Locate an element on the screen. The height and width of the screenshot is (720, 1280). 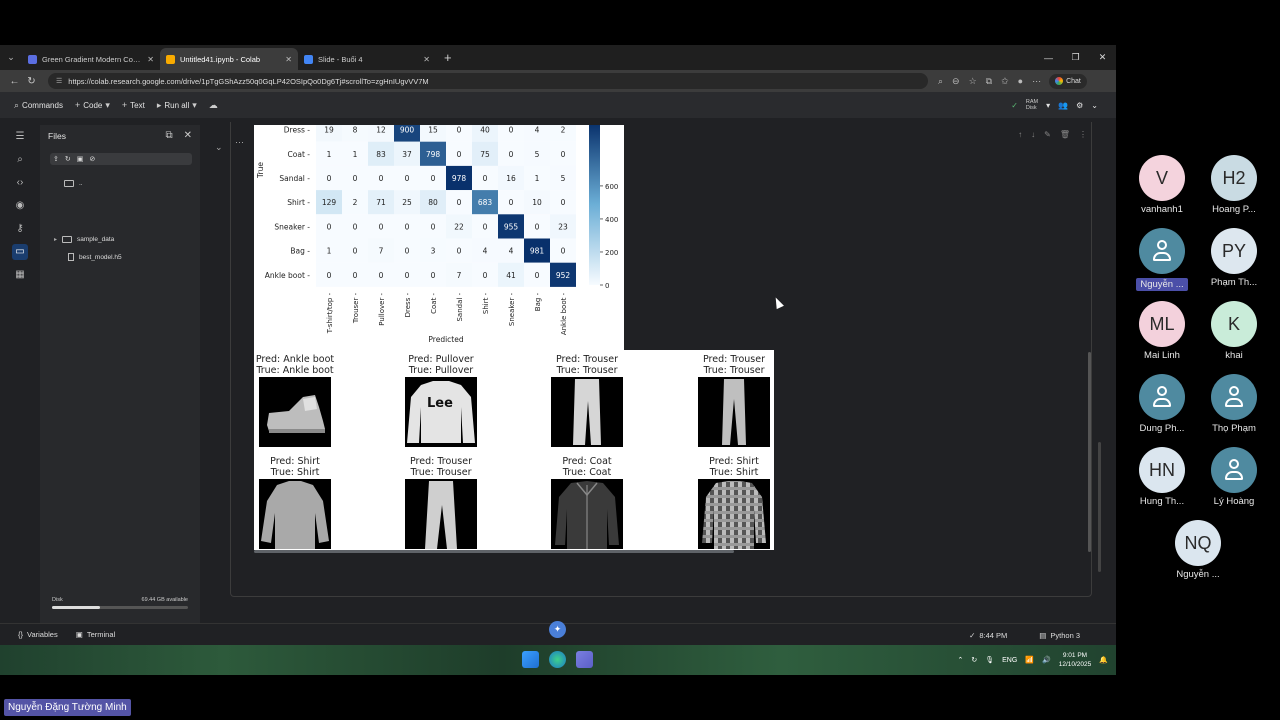
folder-icon is located at coordinates (67, 239).